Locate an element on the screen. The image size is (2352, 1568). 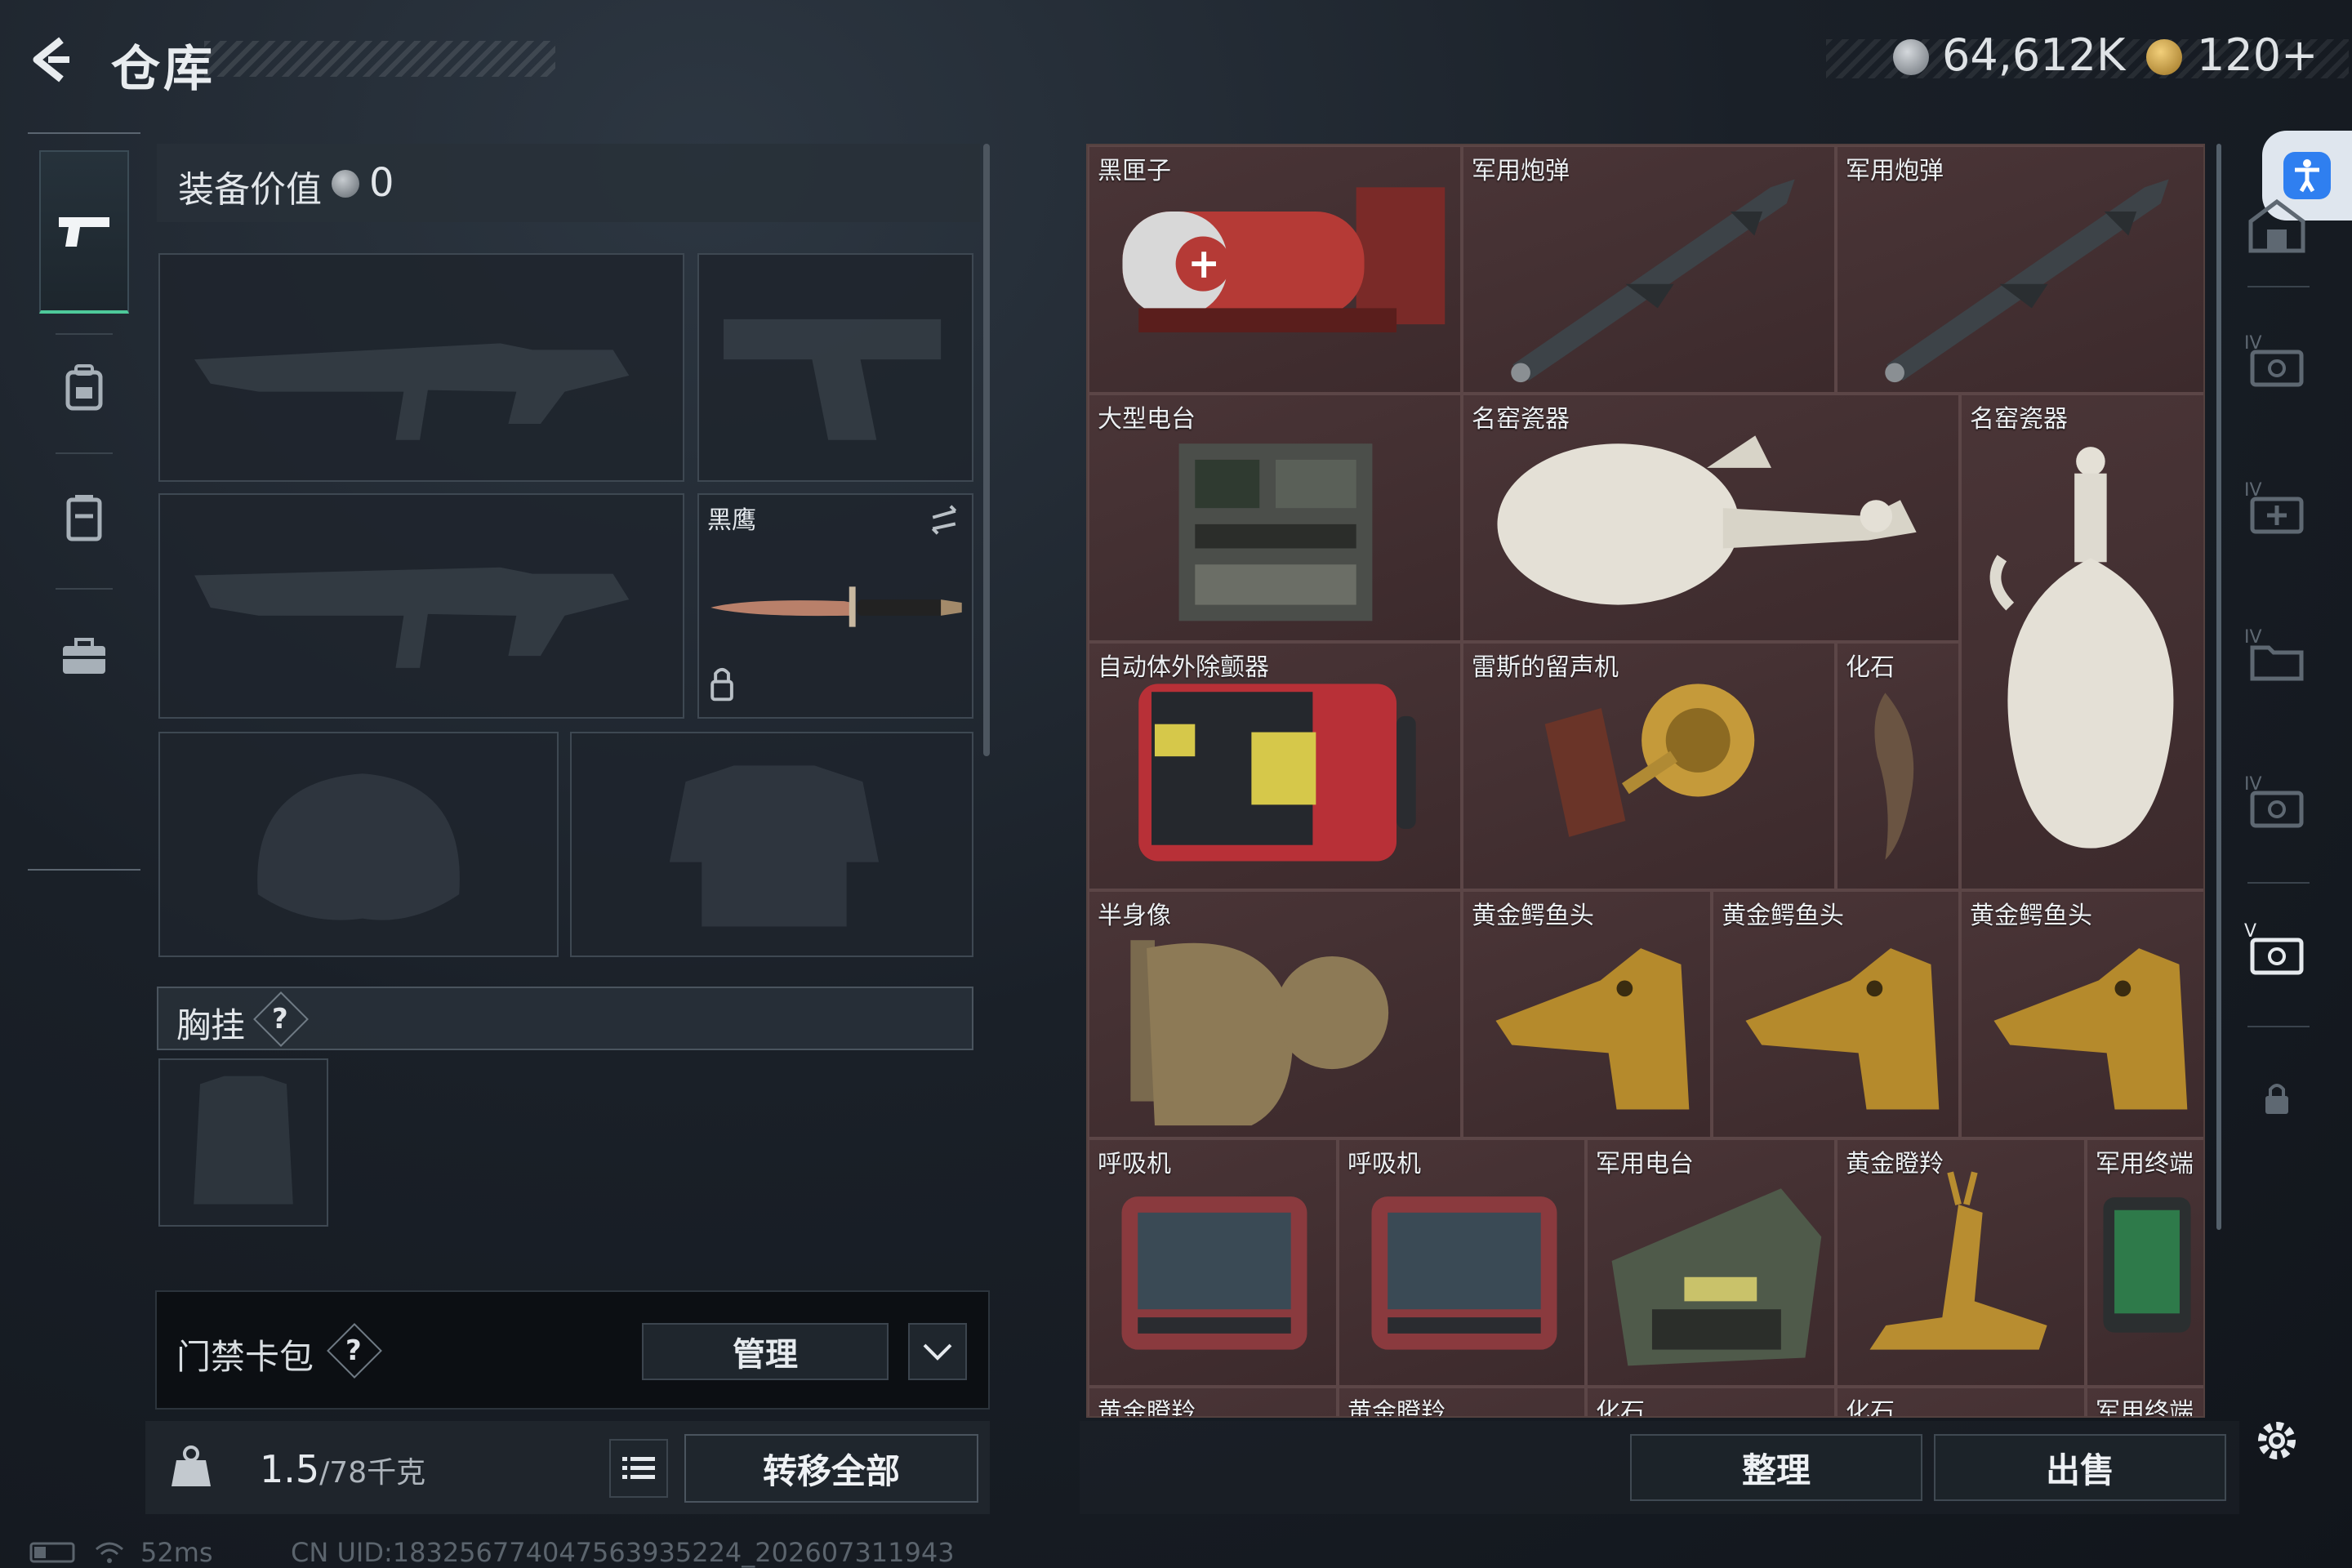
stash-item-aed: 自动体外除颤器 is located at coordinates (1275, 766).